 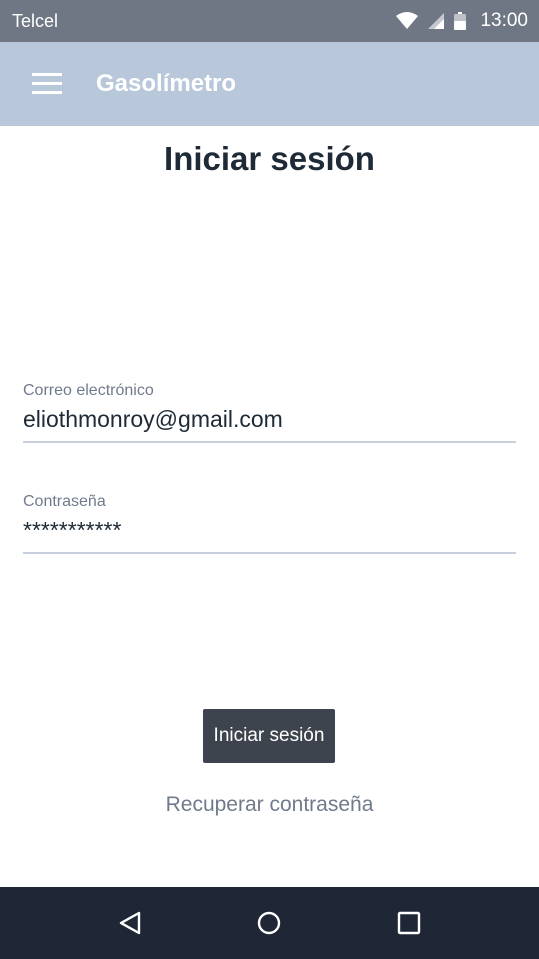 I want to click on battery-icon, so click(x=460, y=21).